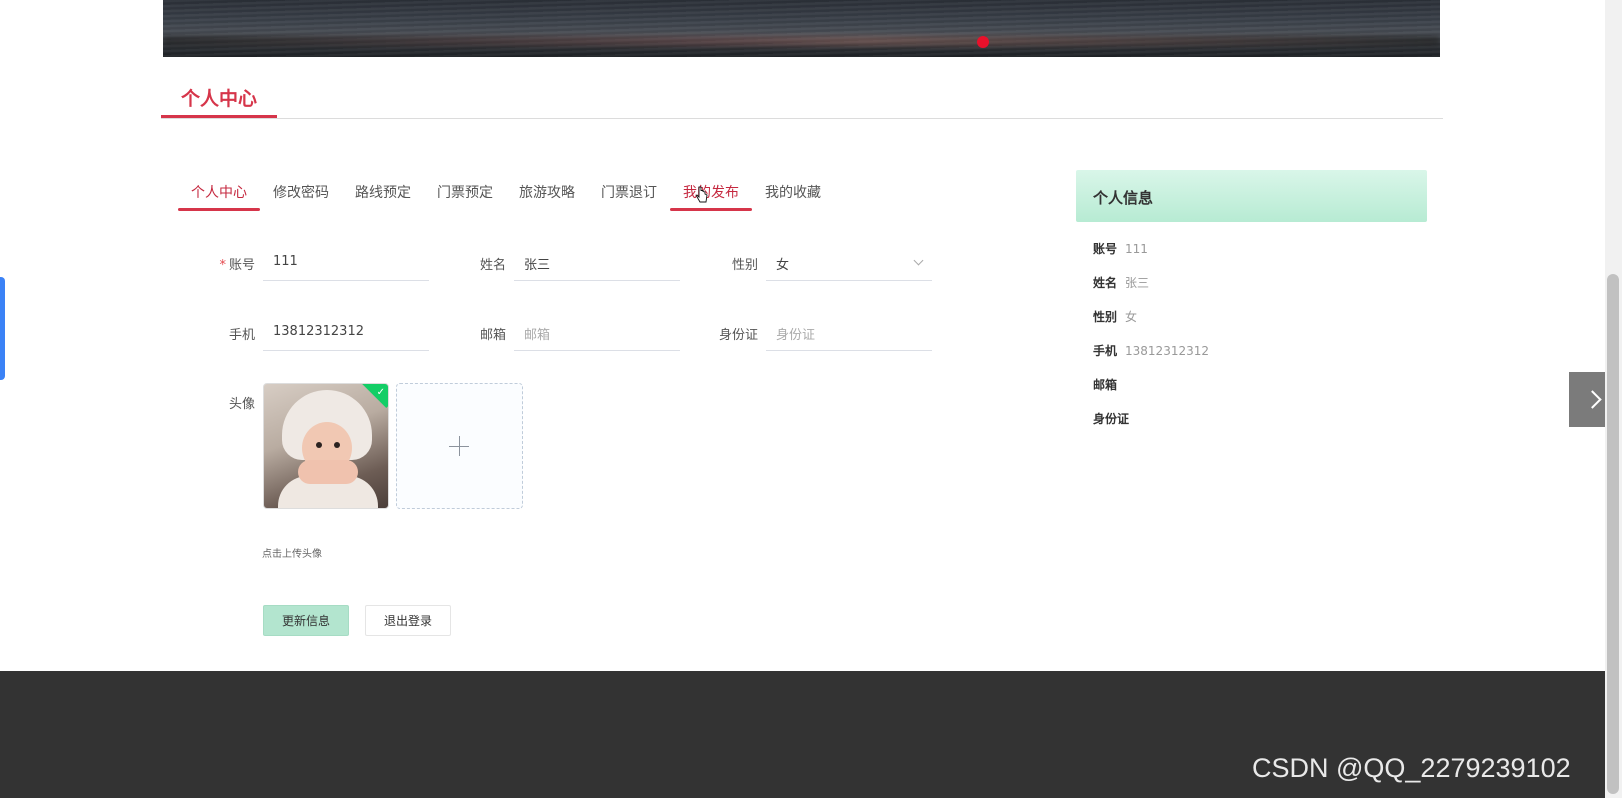 This screenshot has width=1622, height=798. I want to click on profile-row-gender: 性别女, so click(1115, 316).